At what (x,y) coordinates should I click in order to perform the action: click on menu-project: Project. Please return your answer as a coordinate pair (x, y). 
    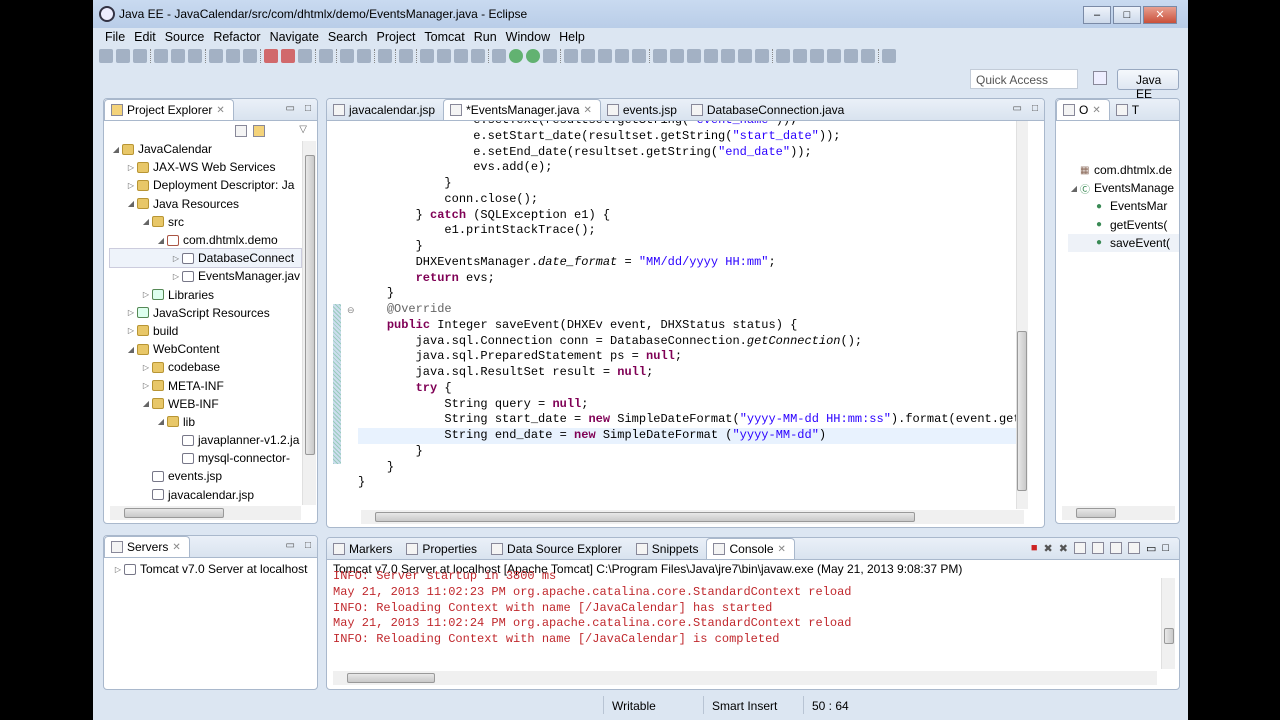
    Looking at the image, I should click on (397, 37).